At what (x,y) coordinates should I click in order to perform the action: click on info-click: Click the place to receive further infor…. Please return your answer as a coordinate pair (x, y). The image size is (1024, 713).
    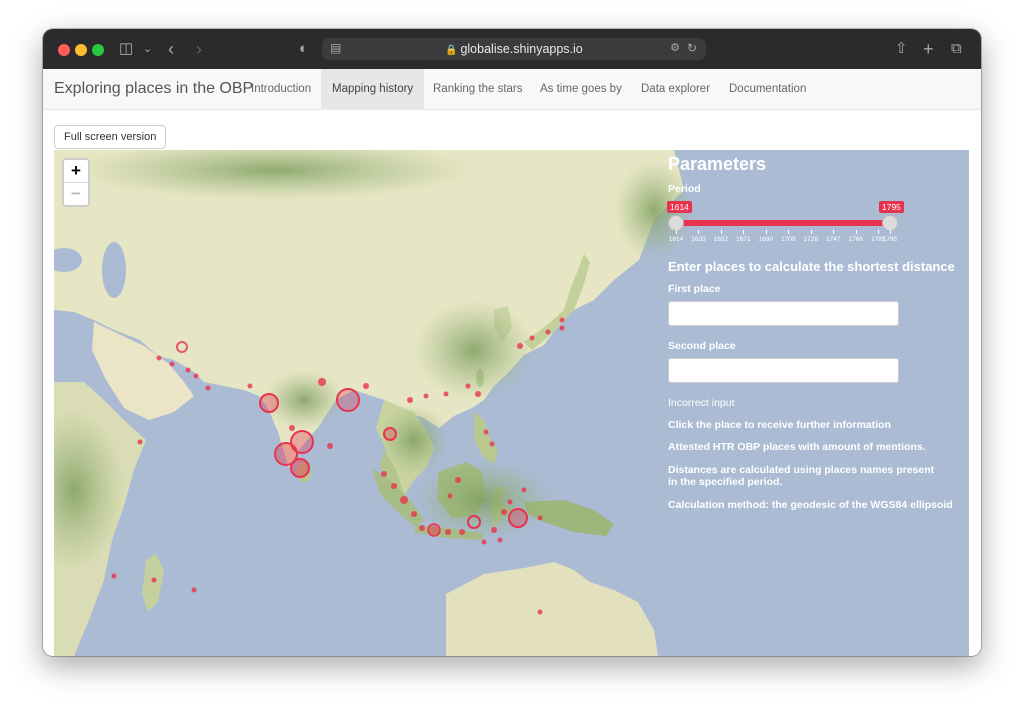
    Looking at the image, I should click on (779, 425).